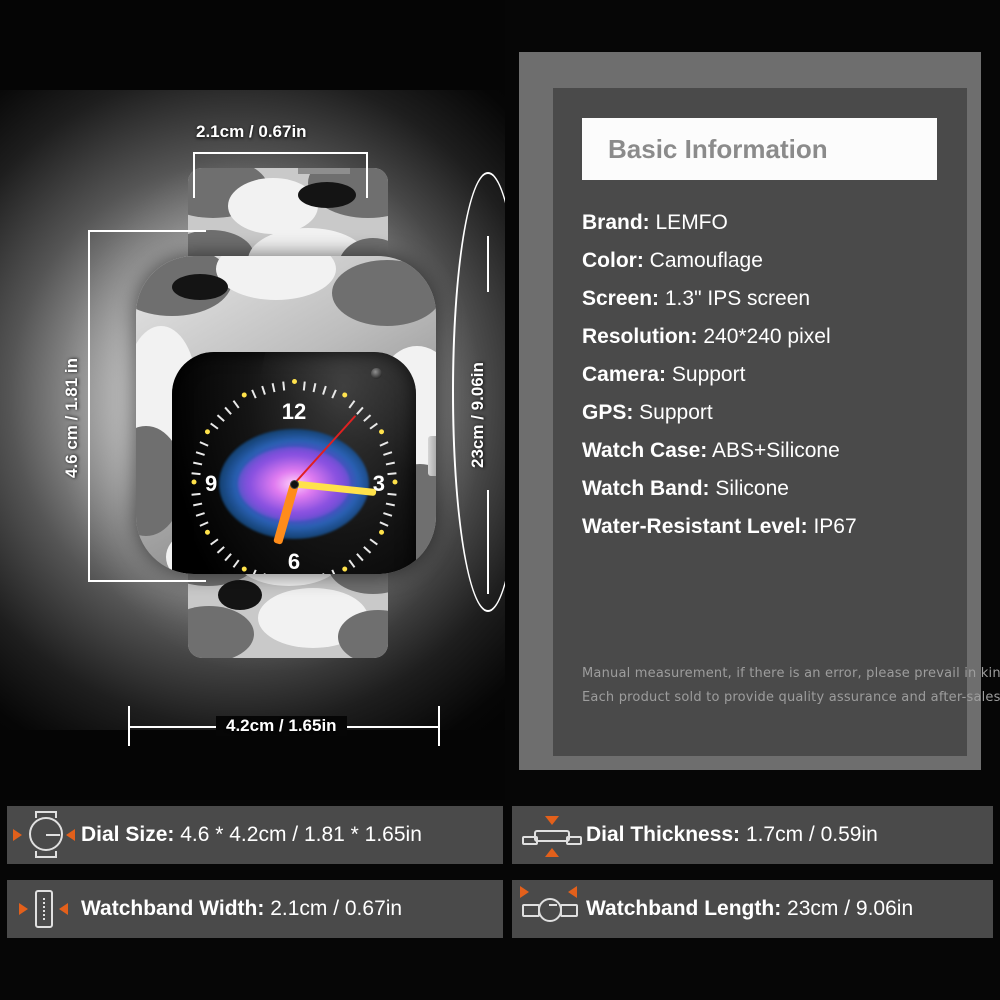 This screenshot has height=1000, width=1000. What do you see at coordinates (71, 417) in the screenshot?
I see `dimension-case-height-label: 4.6 cm / 1.81 in` at bounding box center [71, 417].